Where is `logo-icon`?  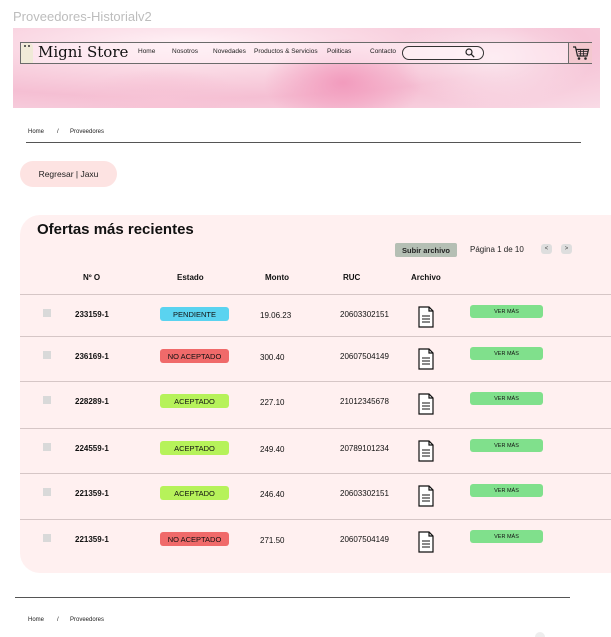 logo-icon is located at coordinates (27, 53).